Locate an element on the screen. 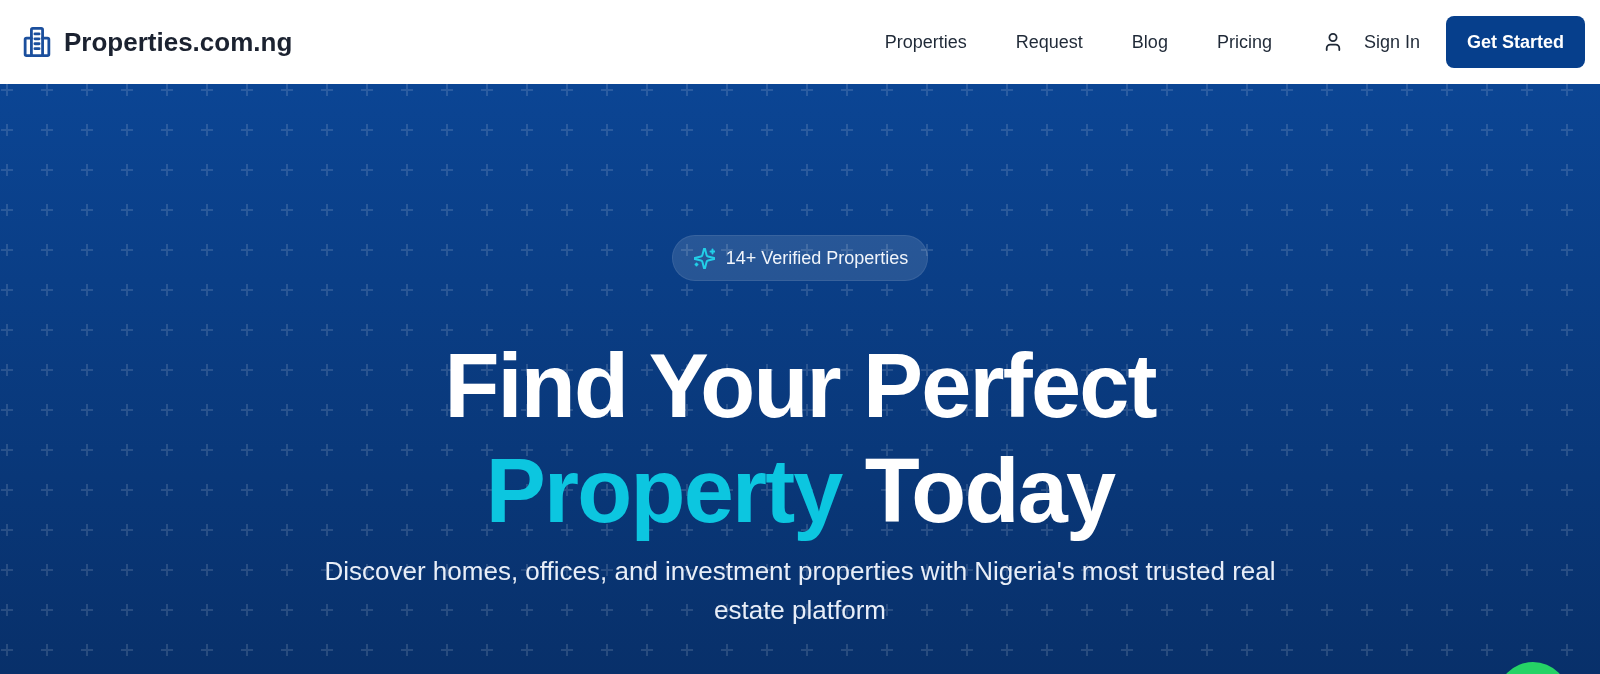  building-icon is located at coordinates (37, 42).